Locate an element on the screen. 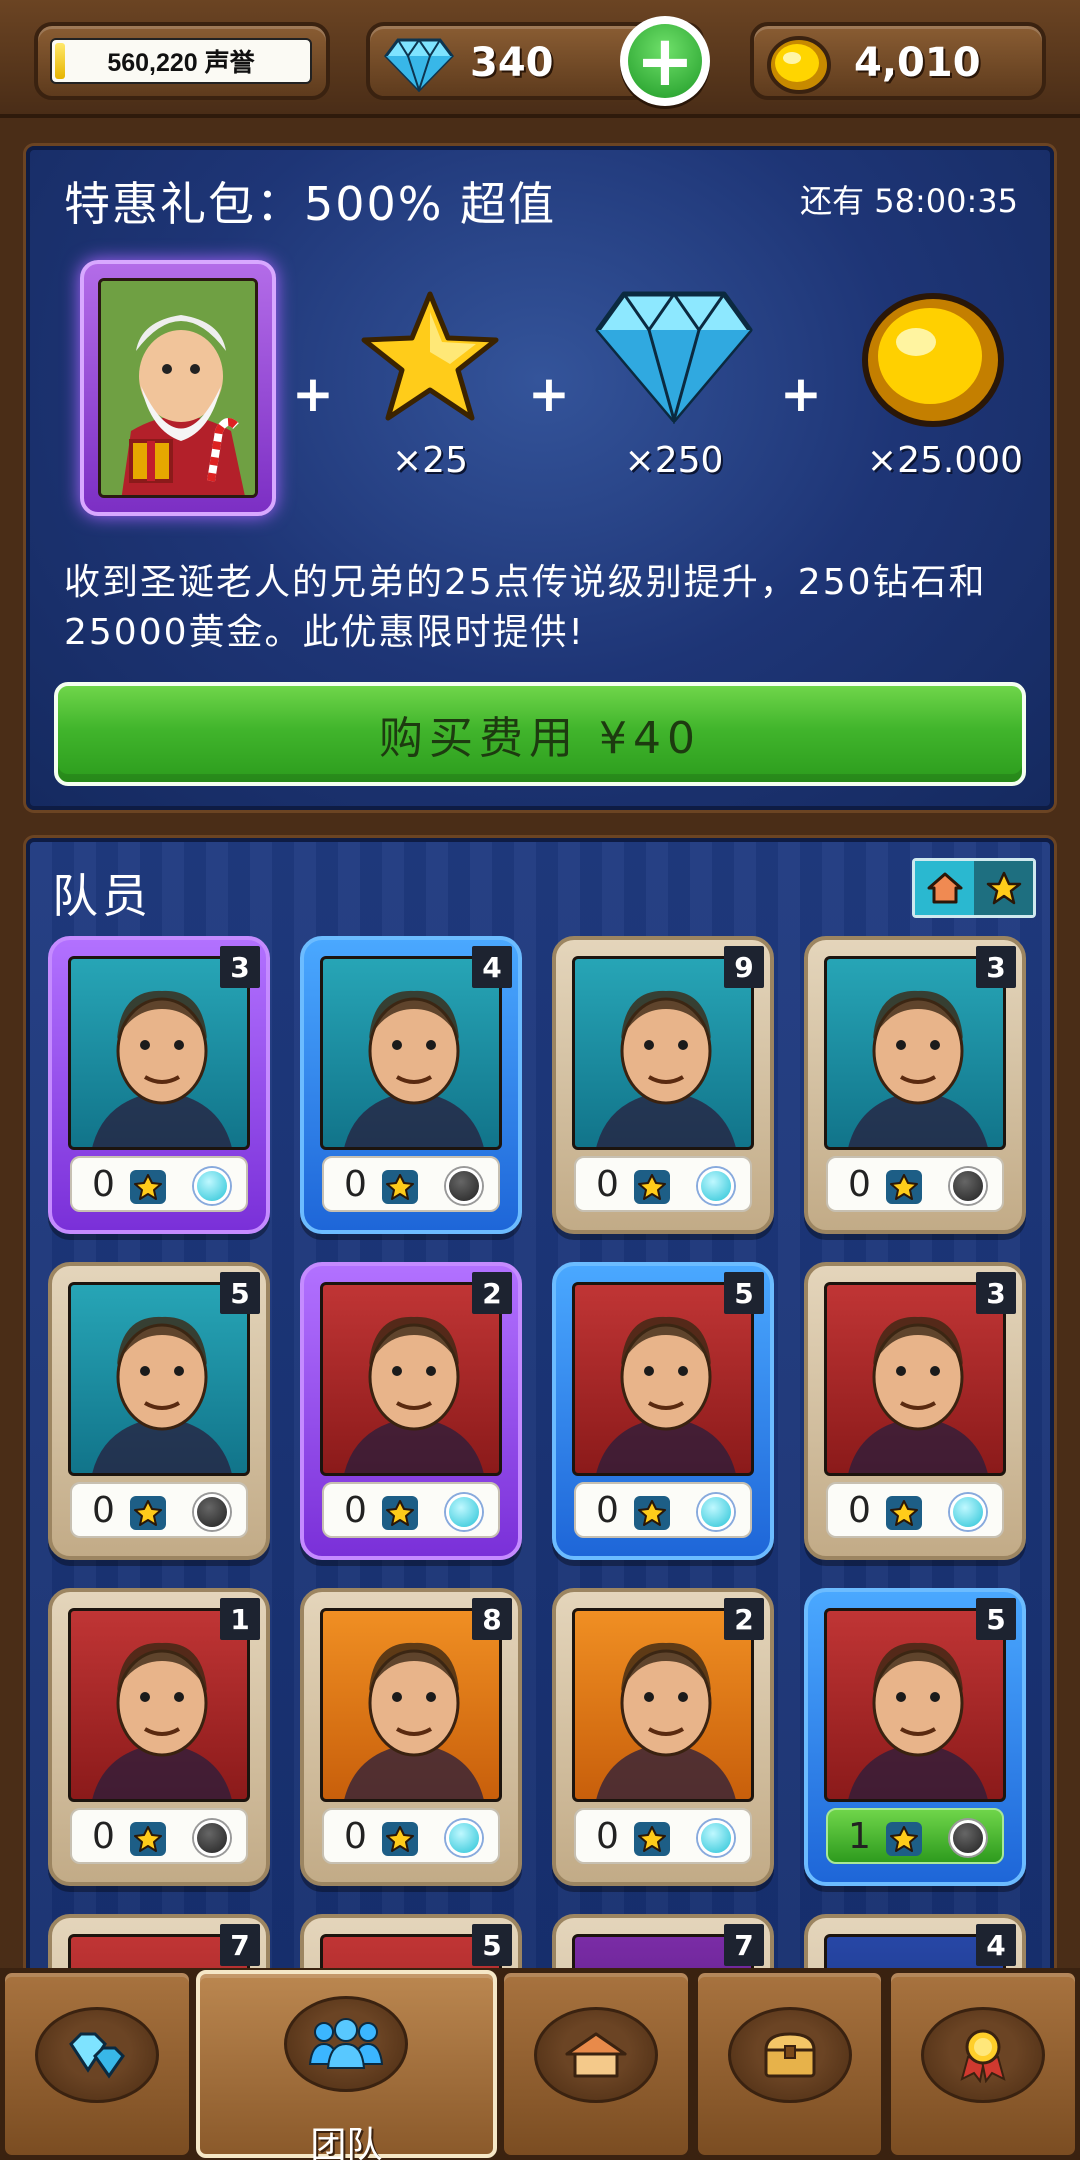 This screenshot has width=1080, height=2160. crew-member-card: 80 is located at coordinates (411, 1737).